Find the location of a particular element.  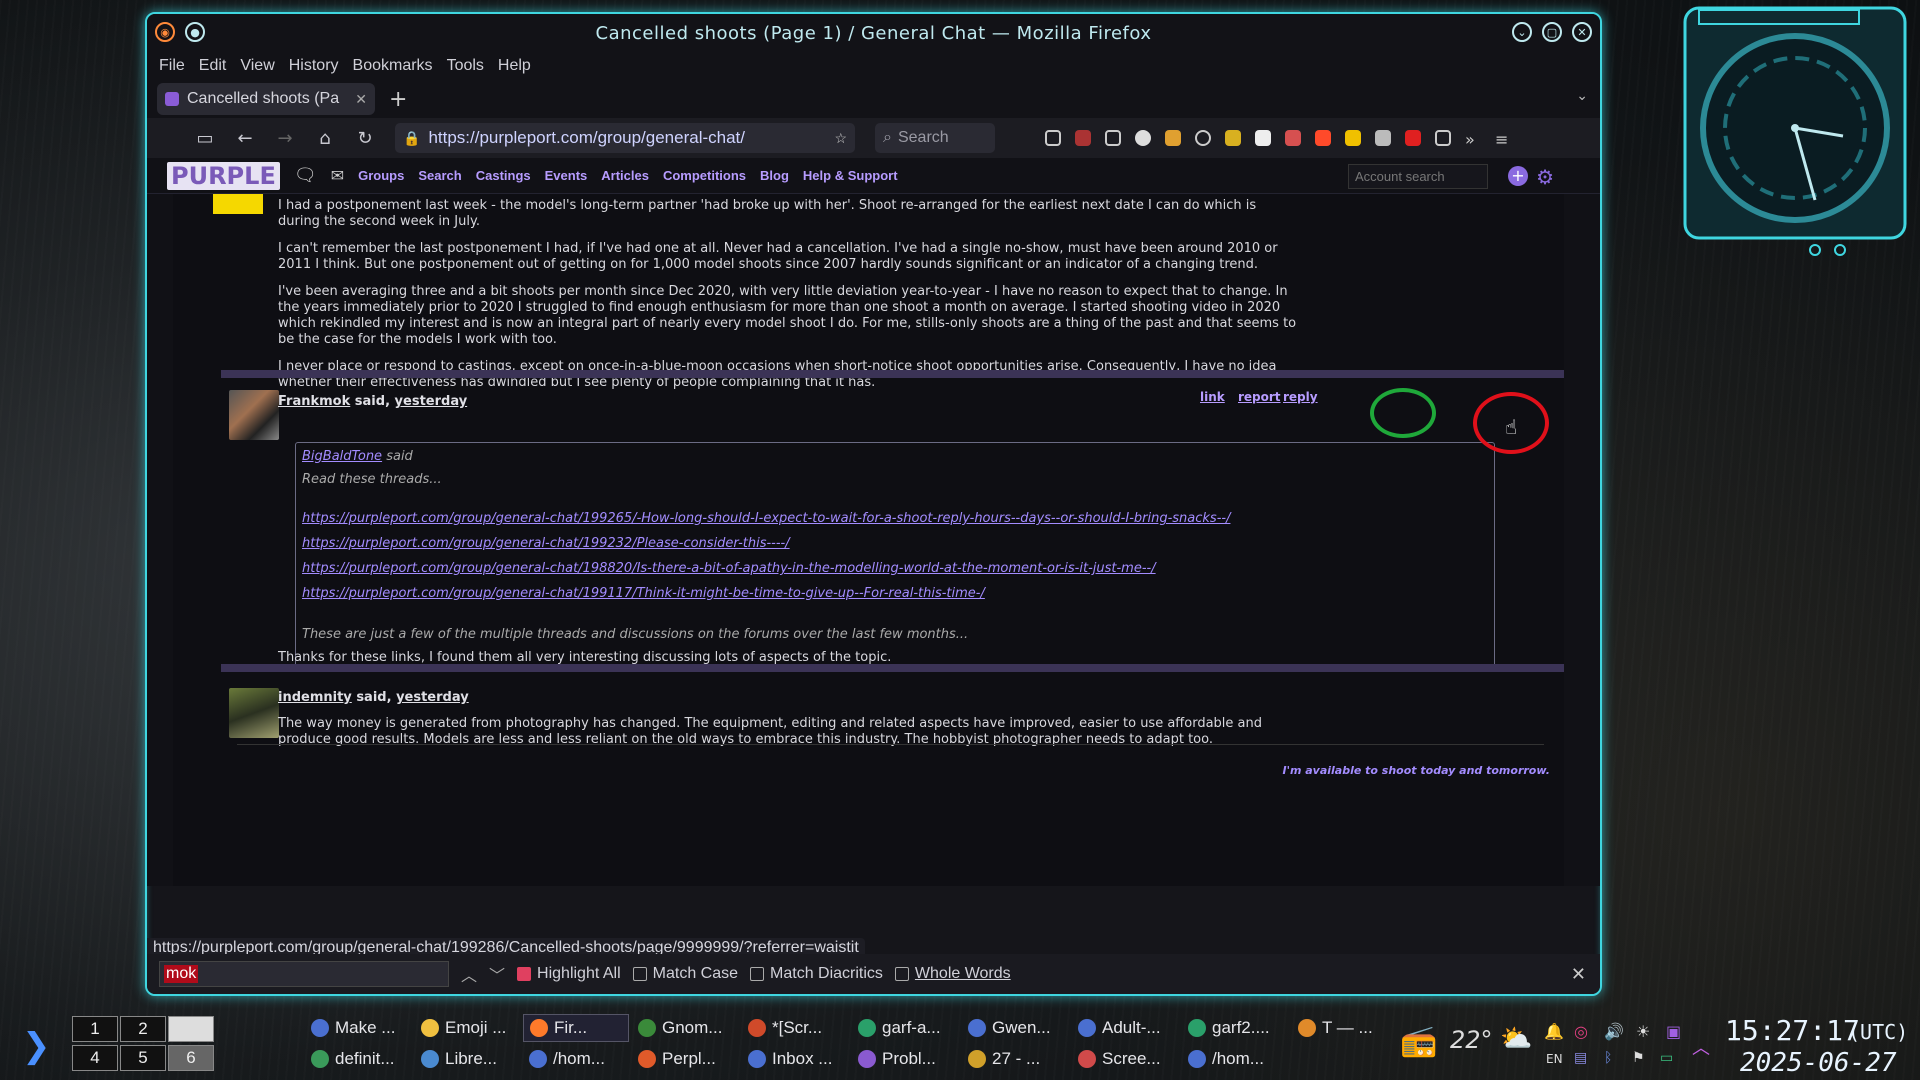

pocket-icon is located at coordinates (1053, 138).